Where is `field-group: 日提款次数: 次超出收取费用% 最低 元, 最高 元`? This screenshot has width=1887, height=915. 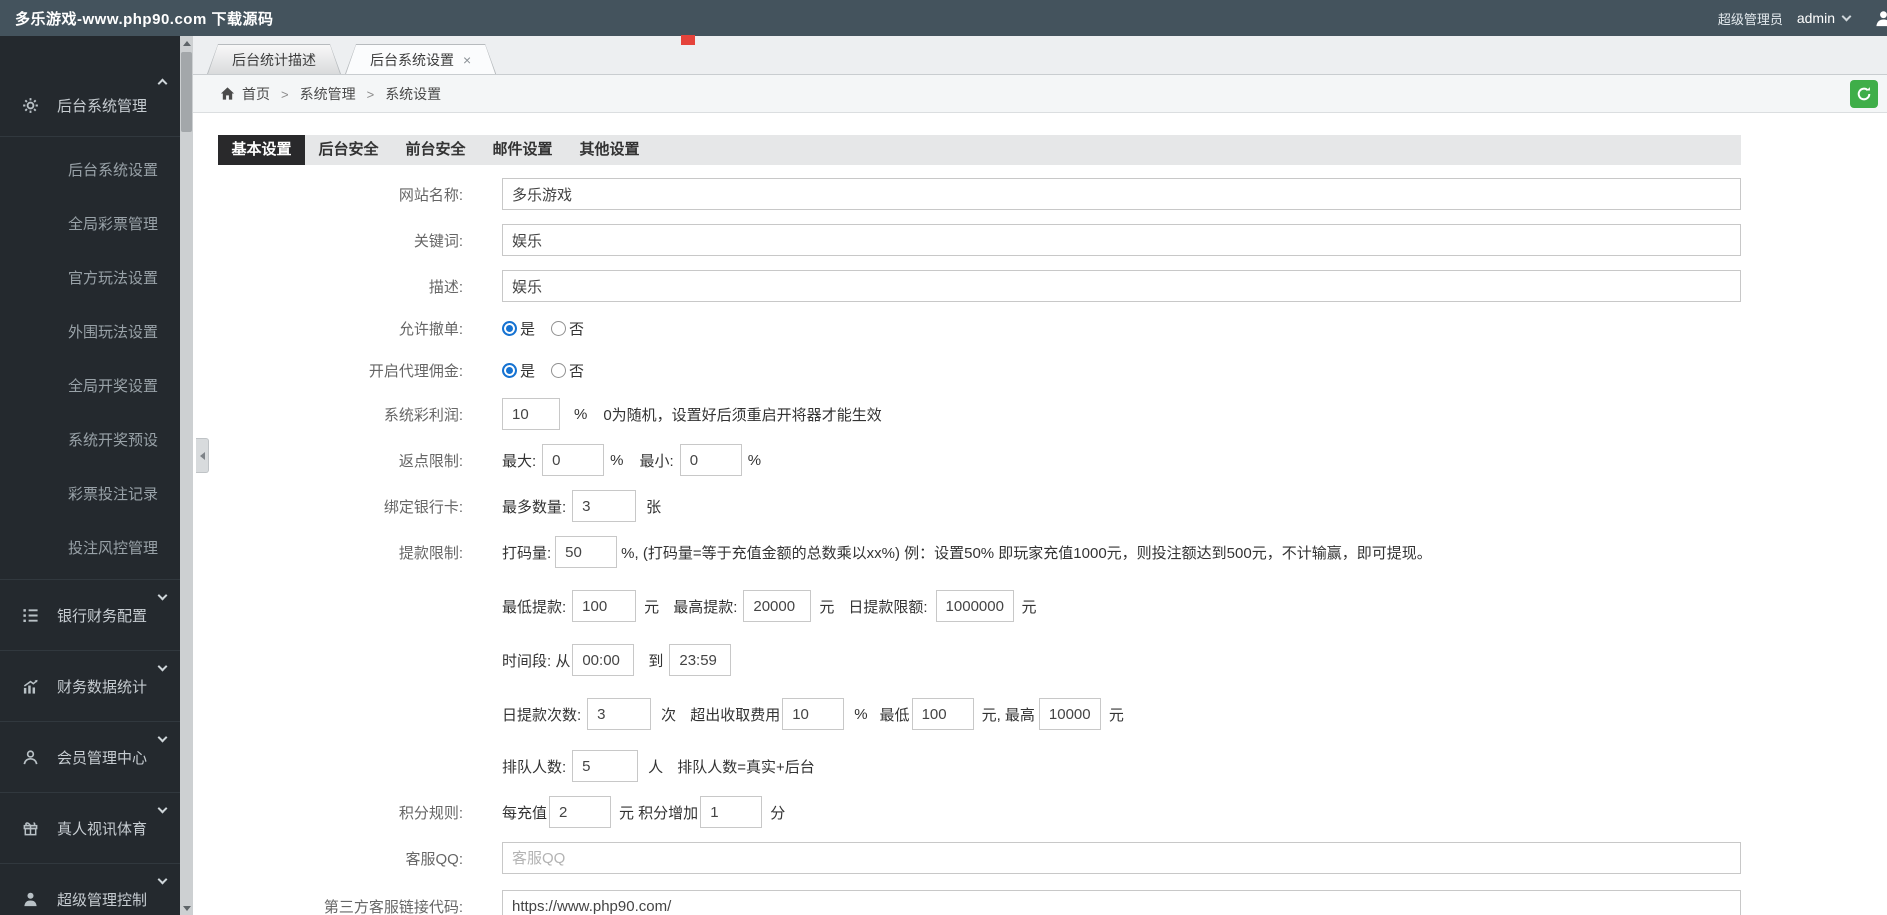
field-group: 日提款次数: 次超出收取费用% 最低 元, 最高 元 is located at coordinates (813, 714).